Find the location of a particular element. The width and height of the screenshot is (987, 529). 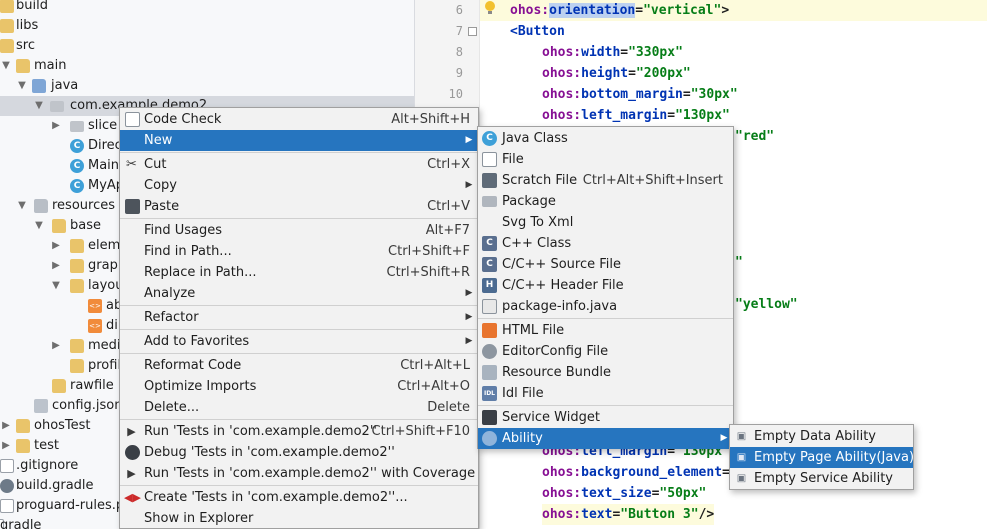

menu-item-cut: ✂ Cut Ctrl+X is located at coordinates (299, 164).